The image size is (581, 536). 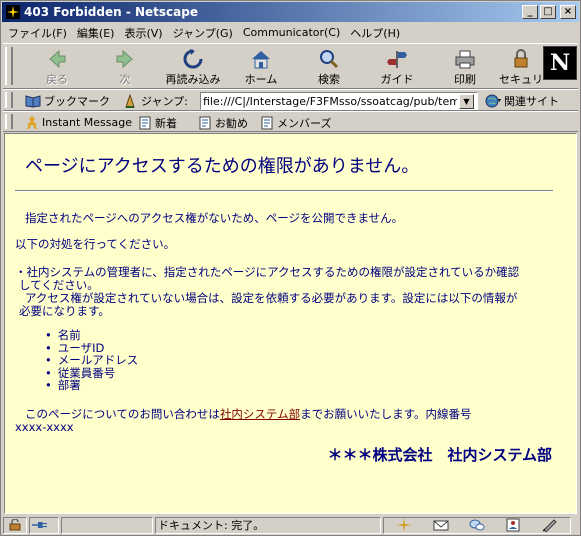 I want to click on jump-label: ジャンプ:, so click(x=164, y=101).